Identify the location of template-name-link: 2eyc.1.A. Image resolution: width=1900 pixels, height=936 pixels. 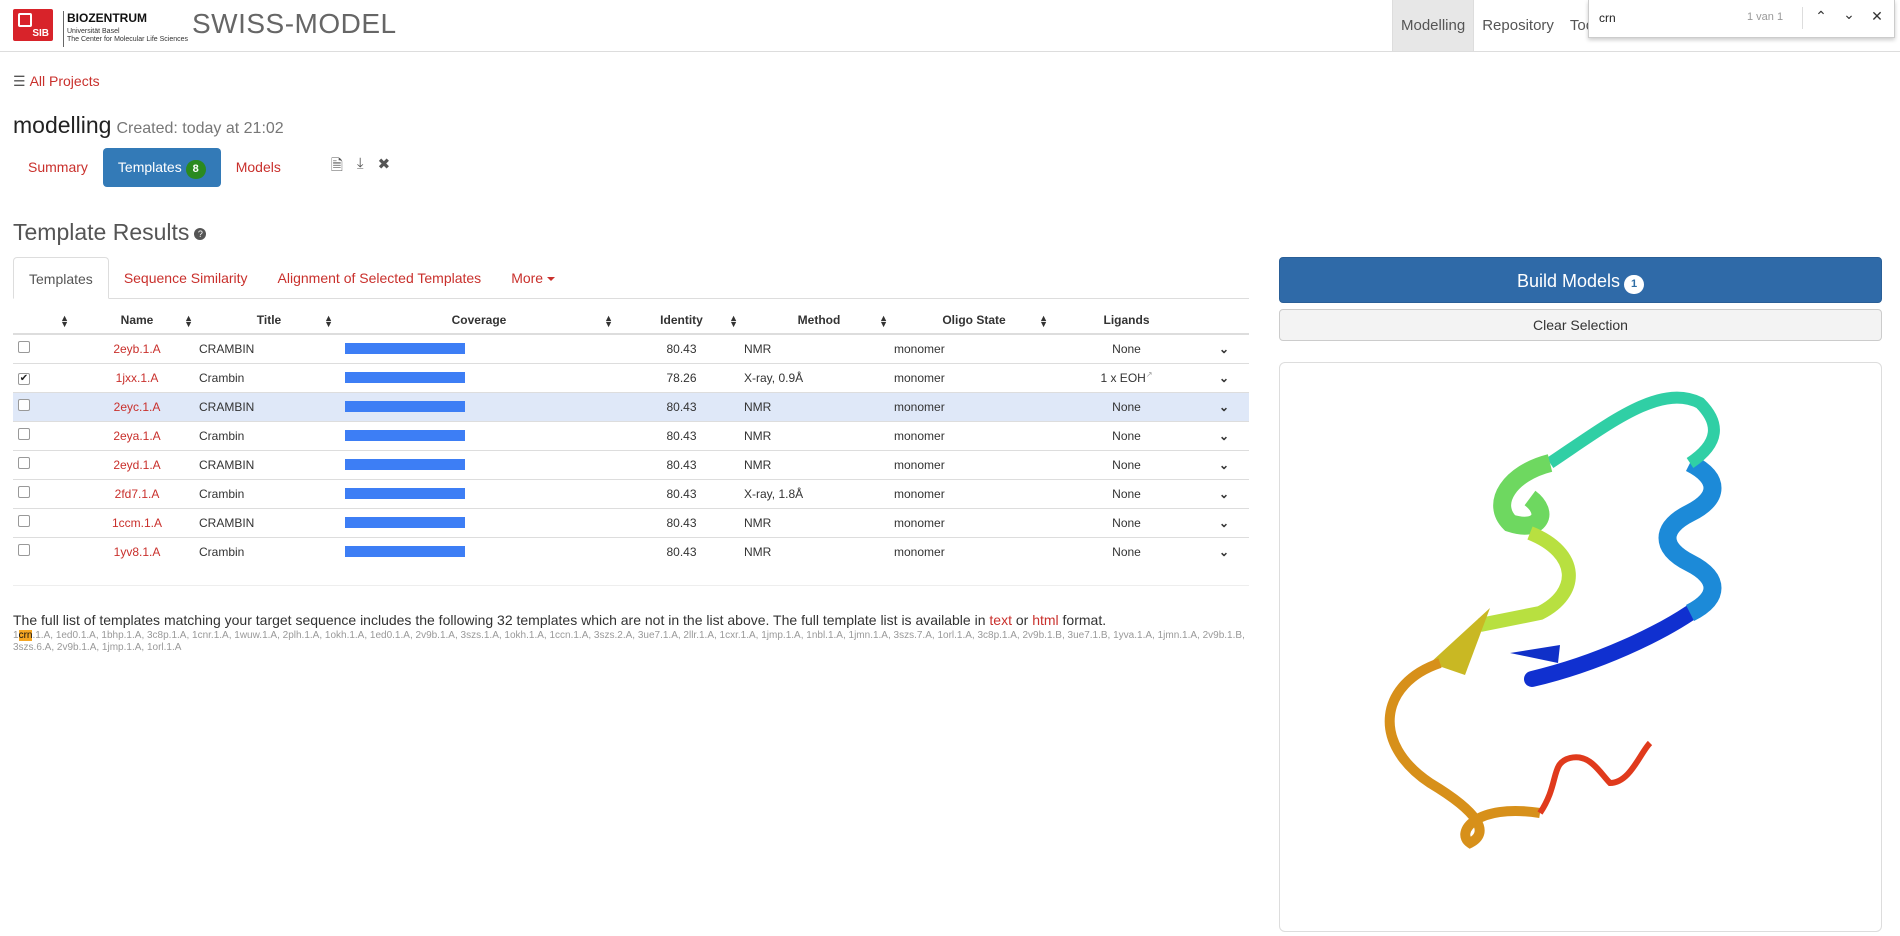
(137, 406).